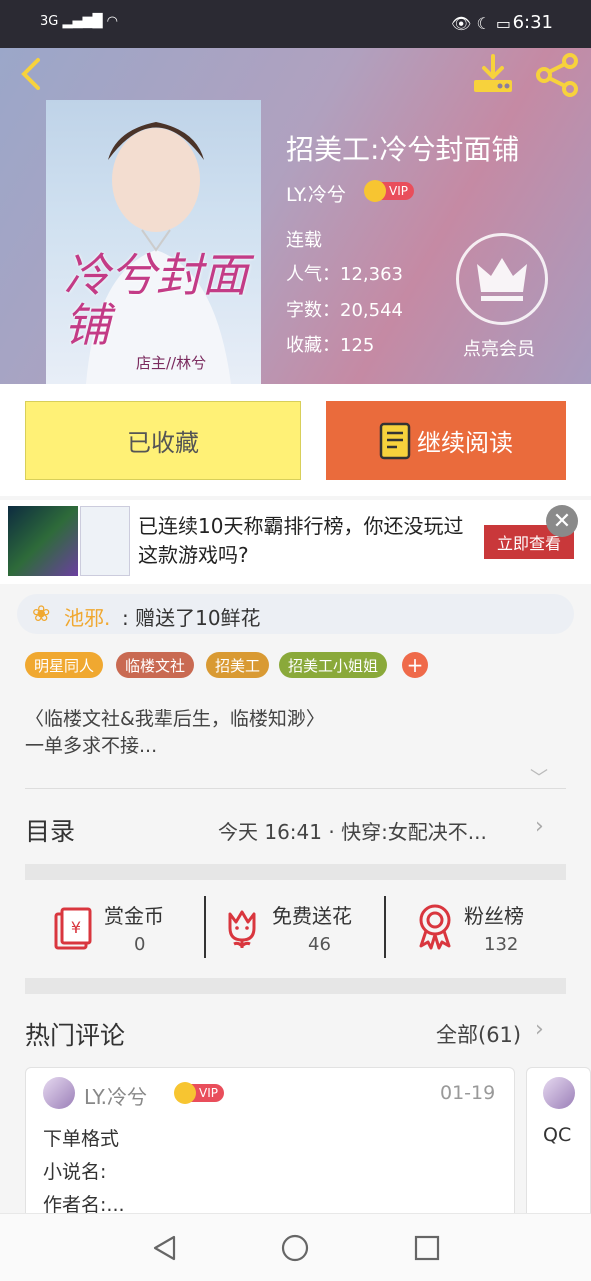  I want to click on book-cover: 冷兮封面铺 店主//林兮, so click(153, 242).